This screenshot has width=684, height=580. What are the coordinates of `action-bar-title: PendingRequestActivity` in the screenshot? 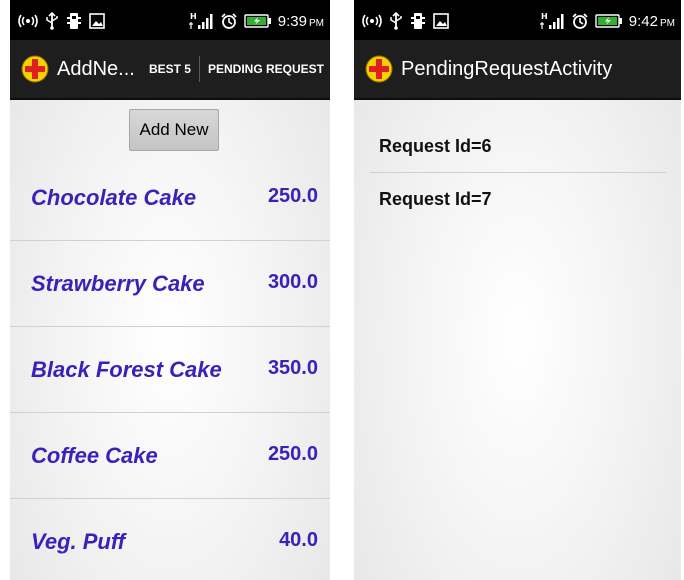 It's located at (507, 68).